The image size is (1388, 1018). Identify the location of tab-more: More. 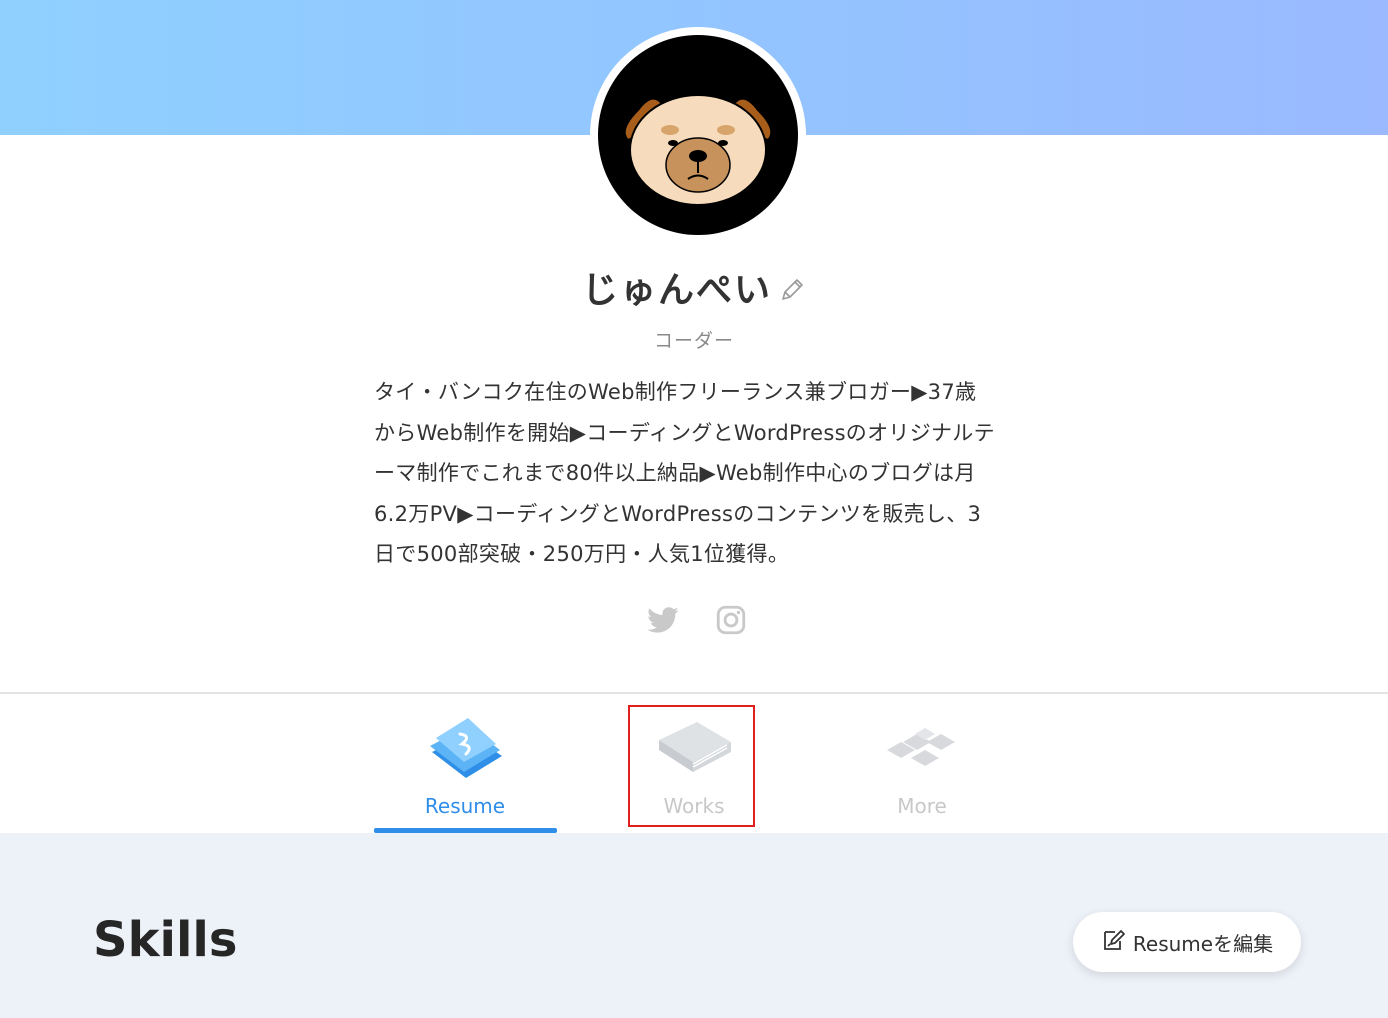
(922, 767).